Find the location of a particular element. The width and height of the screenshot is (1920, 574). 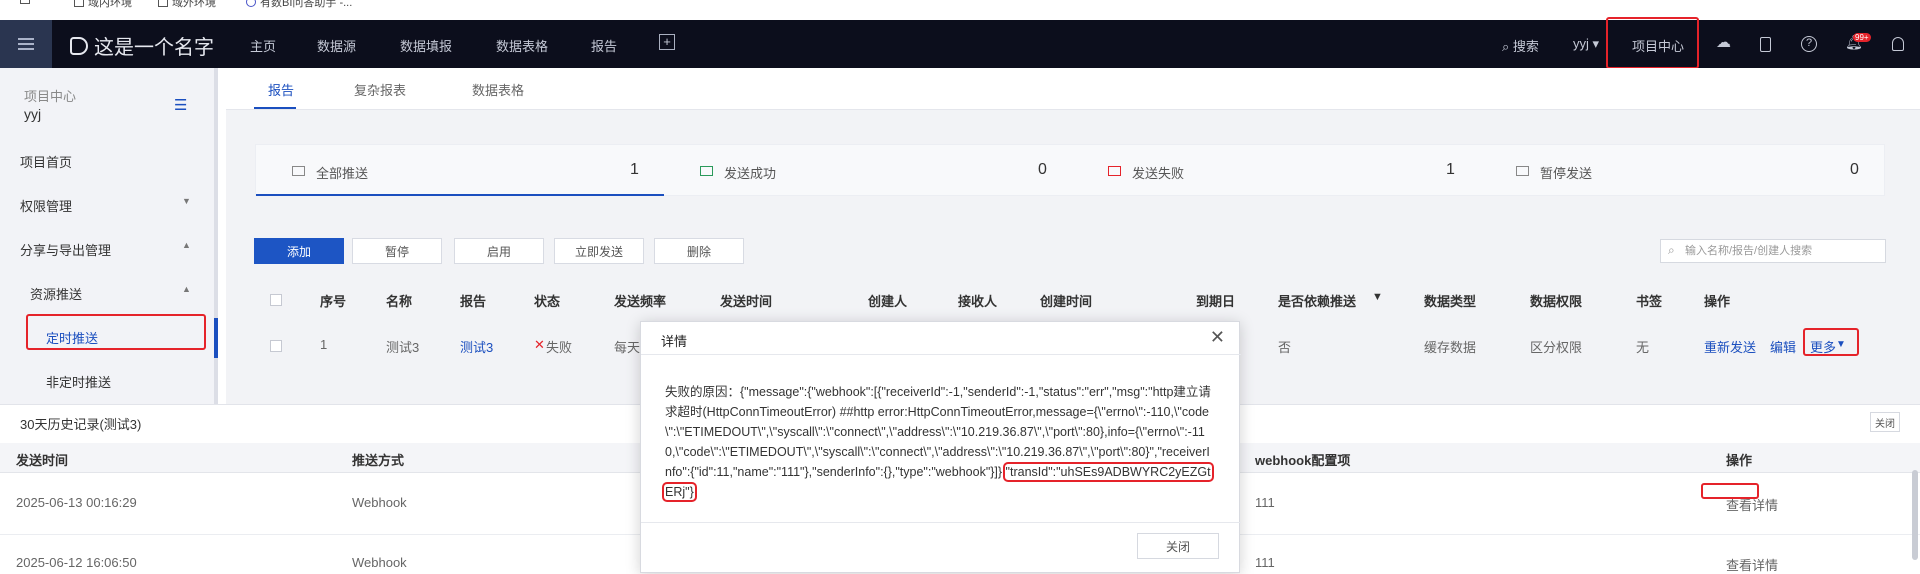

app-logo: 这是一个名字 is located at coordinates (142, 45).